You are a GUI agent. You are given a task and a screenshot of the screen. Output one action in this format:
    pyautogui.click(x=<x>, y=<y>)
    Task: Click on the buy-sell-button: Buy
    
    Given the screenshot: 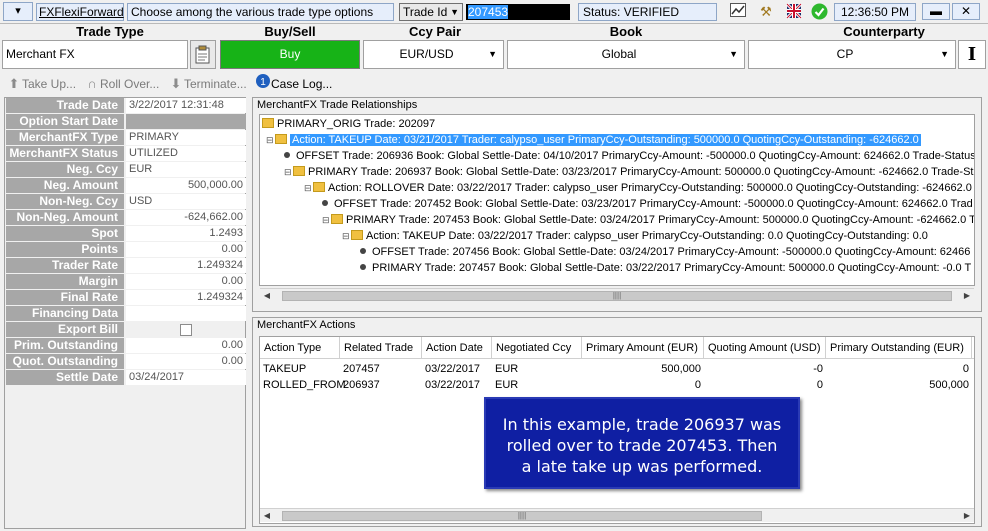 What is the action you would take?
    pyautogui.click(x=290, y=54)
    